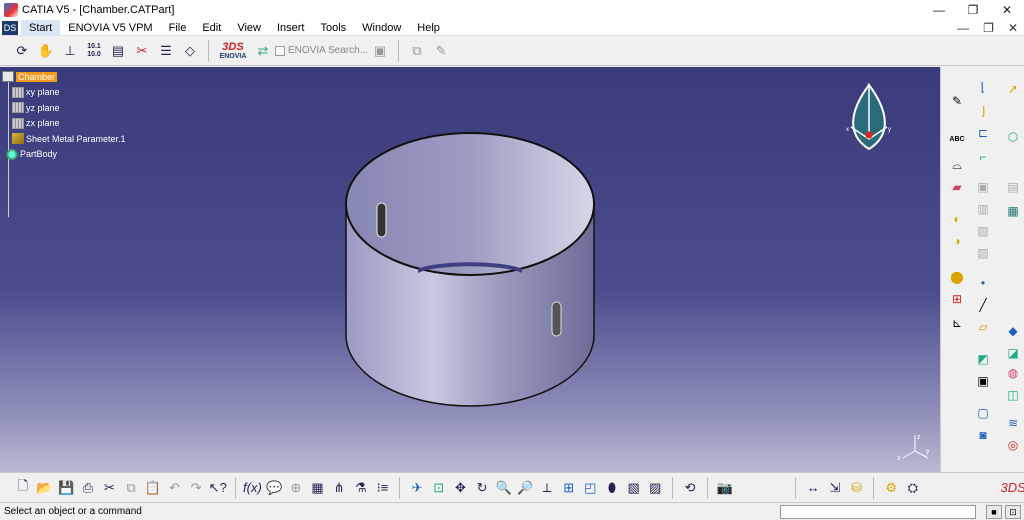 This screenshot has width=1024, height=520. I want to click on update-icon: ⟲, so click(690, 488).